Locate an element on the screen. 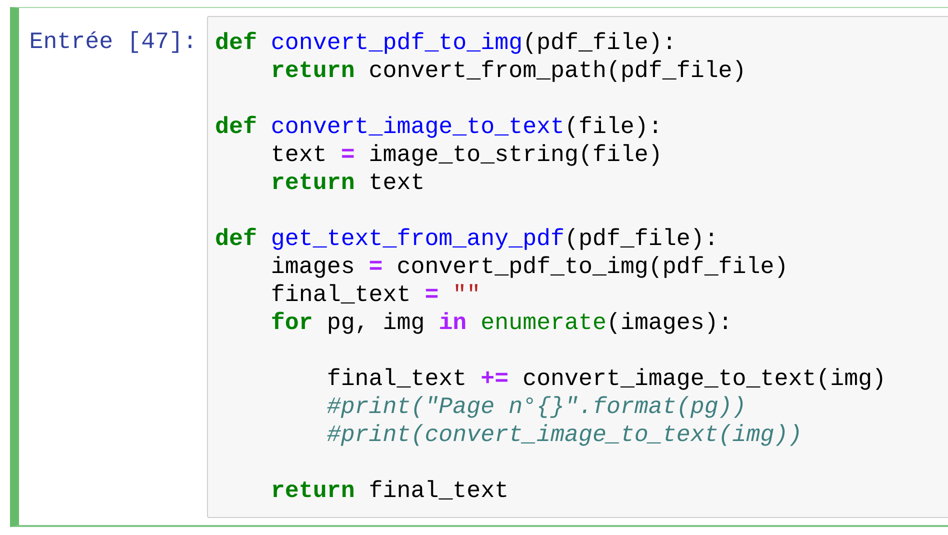 Image resolution: width=948 pixels, height=535 pixels. code-line: return convert_from_path(pdf_file) is located at coordinates (508, 71).